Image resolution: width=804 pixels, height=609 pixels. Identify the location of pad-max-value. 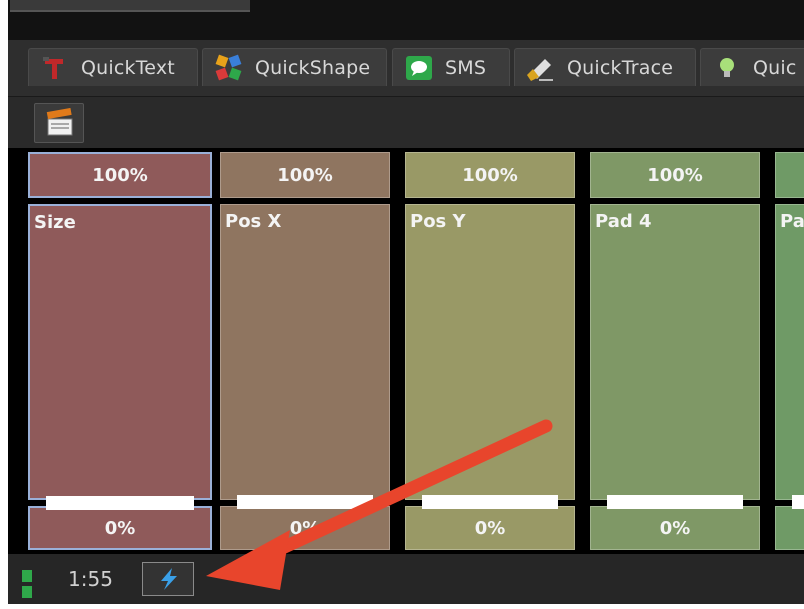
(789, 175).